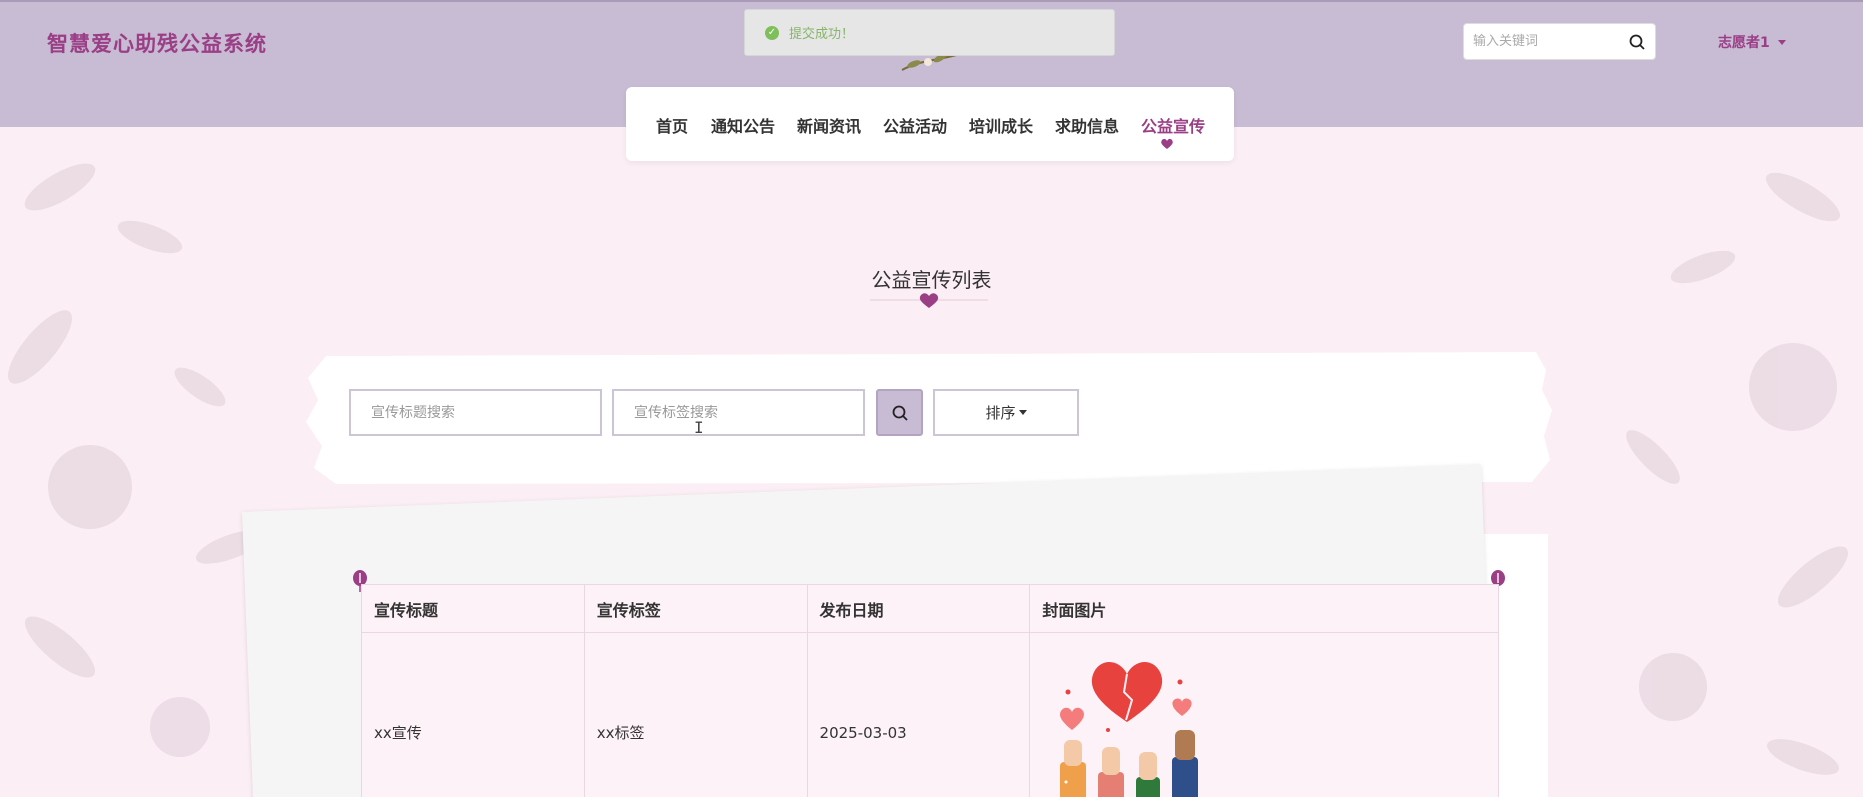 The height and width of the screenshot is (797, 1863). I want to click on table-header-row: 宣传标题 宣传标签 发布日期 封面图片, so click(930, 608).